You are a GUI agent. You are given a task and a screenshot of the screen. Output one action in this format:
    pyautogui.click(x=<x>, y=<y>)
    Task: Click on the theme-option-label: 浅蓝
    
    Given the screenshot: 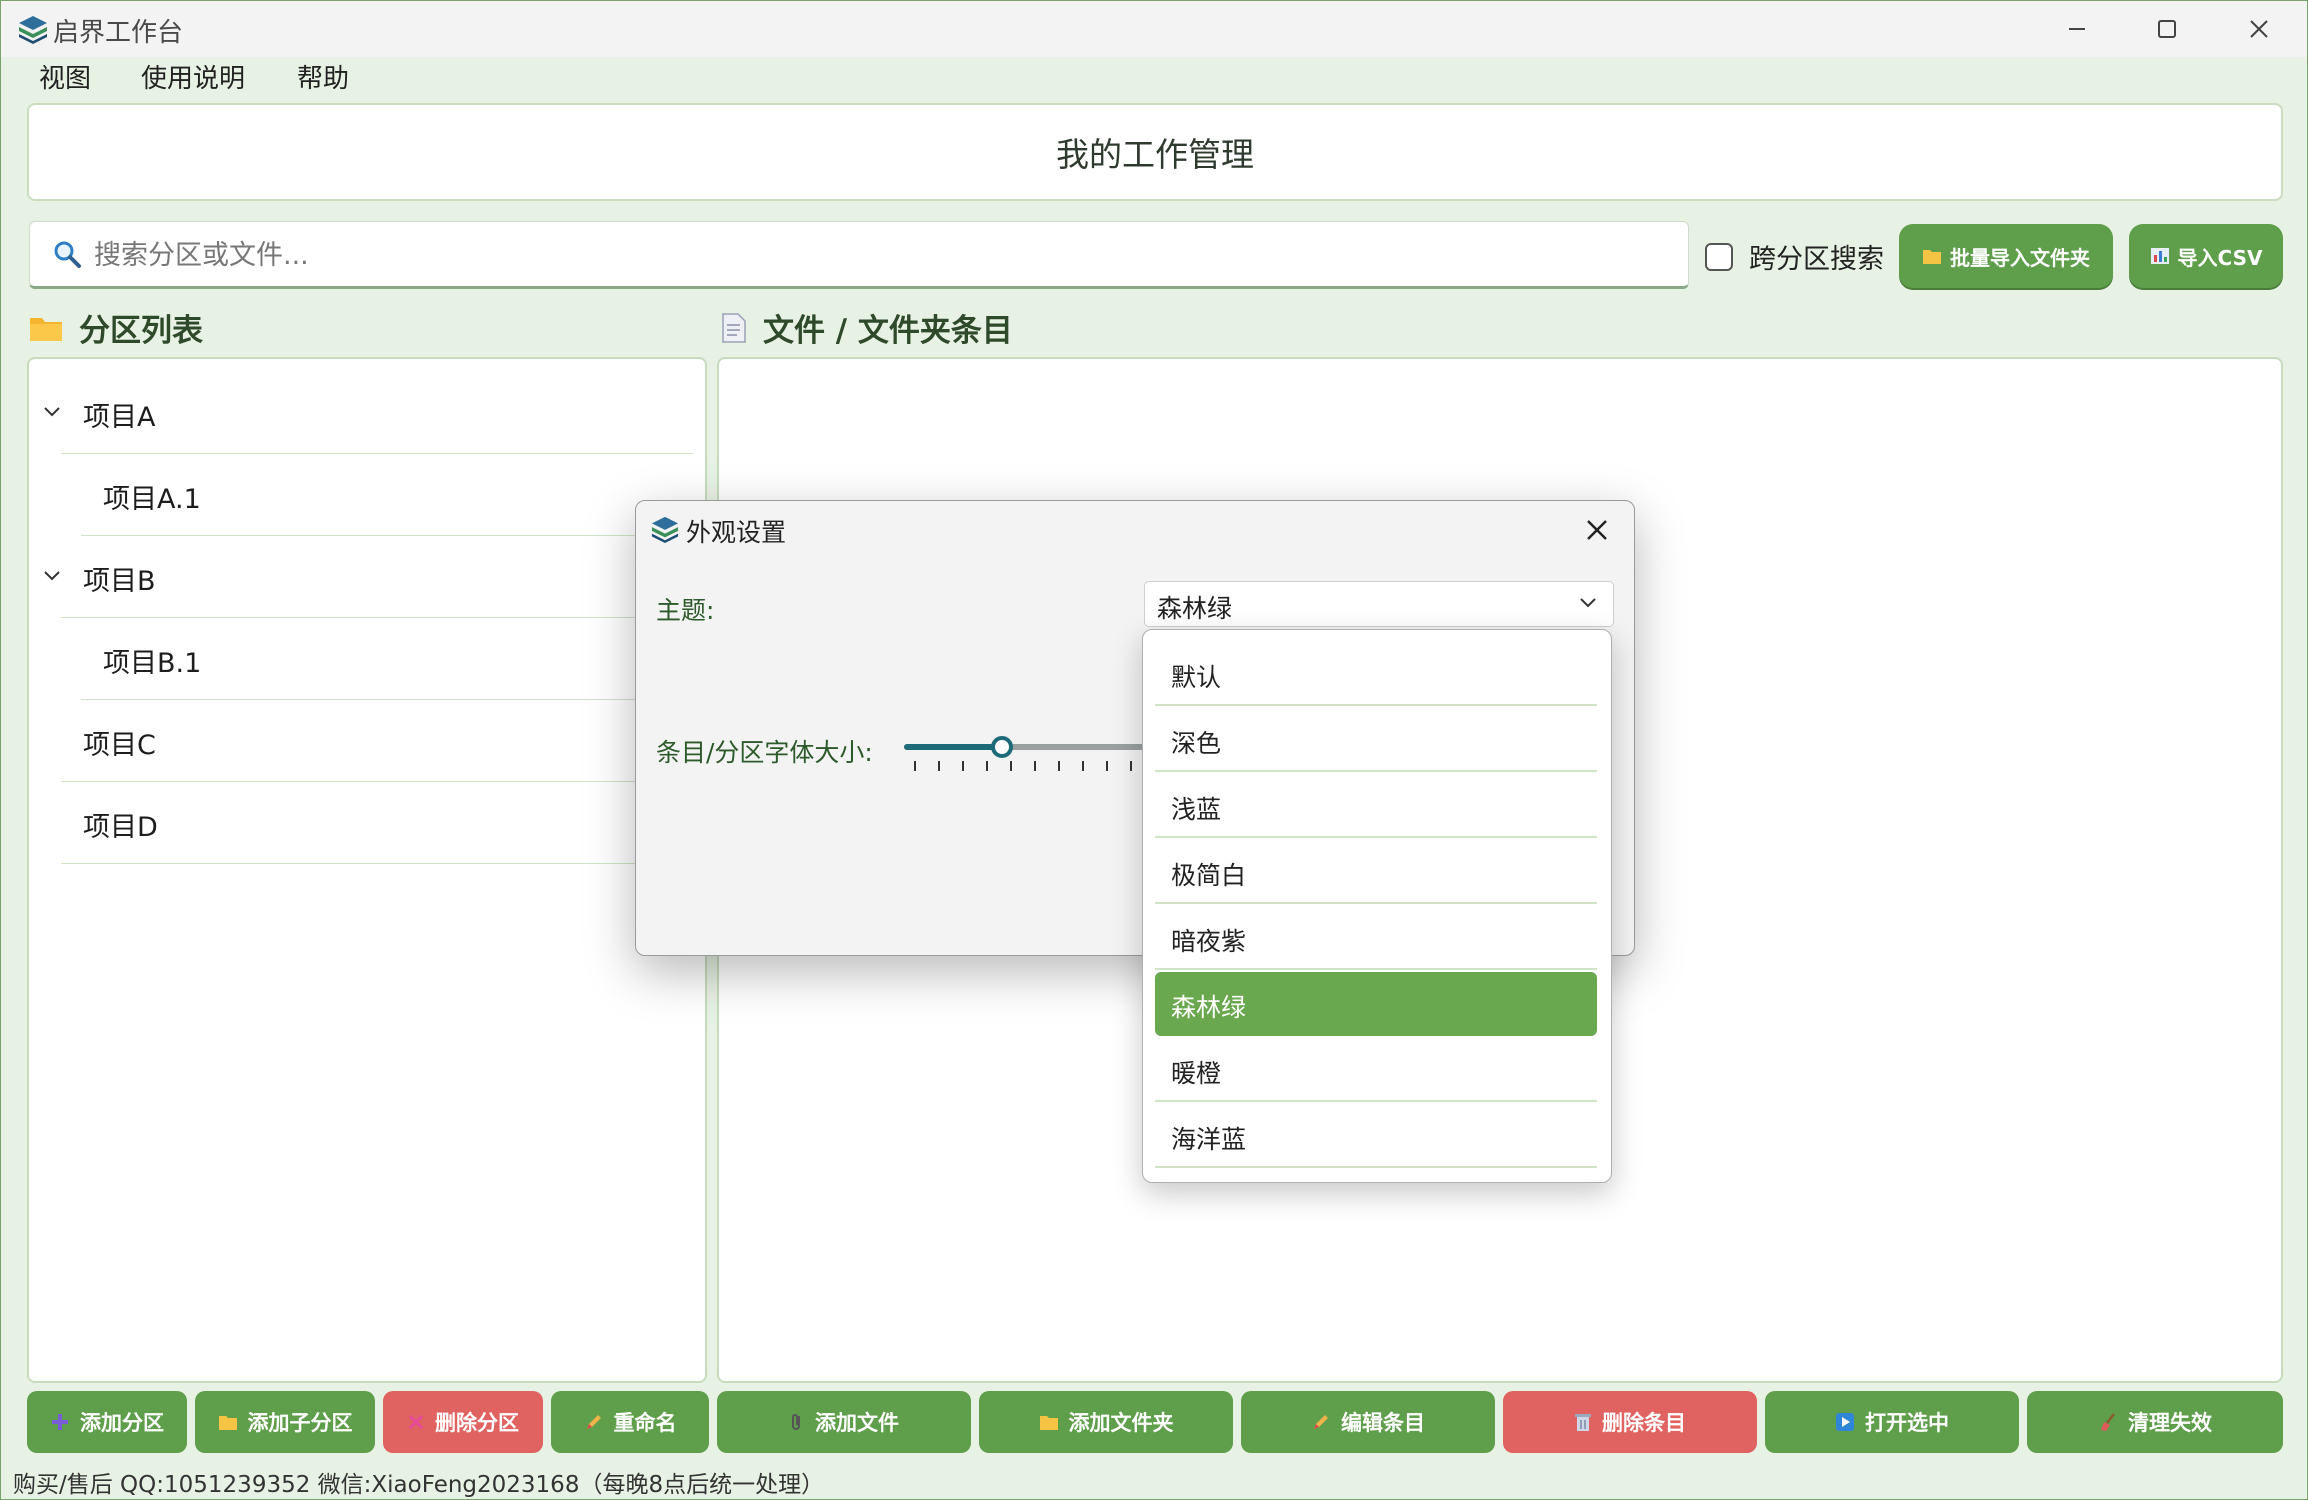 What is the action you would take?
    pyautogui.click(x=1196, y=809)
    